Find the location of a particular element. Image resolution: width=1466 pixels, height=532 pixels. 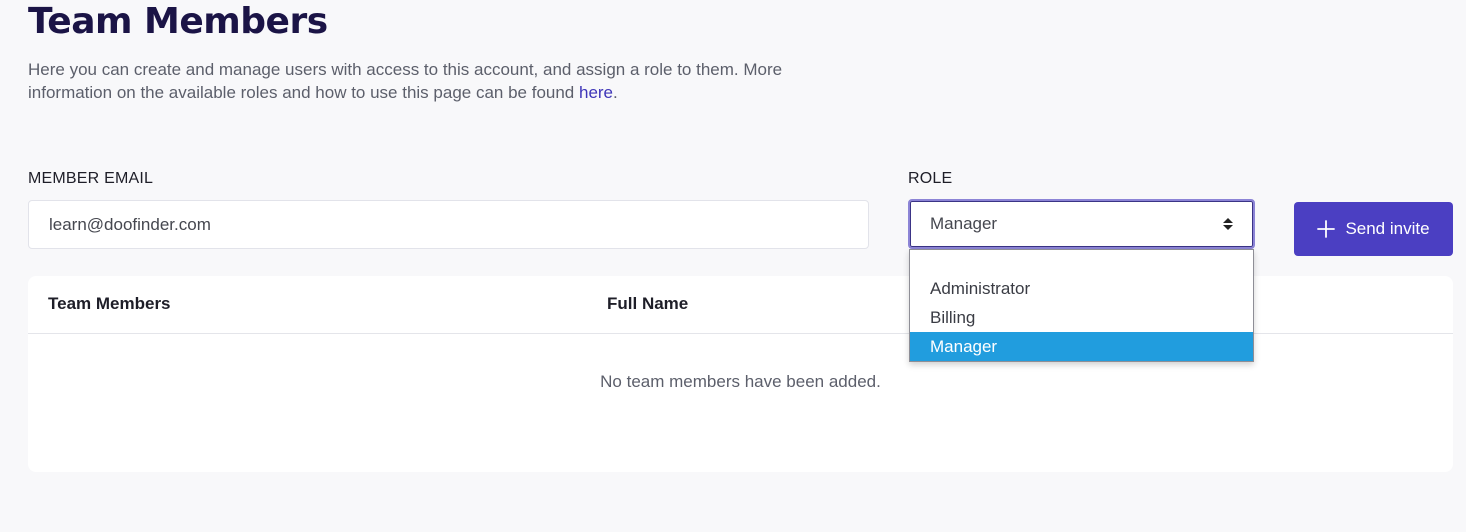

role-select: Manager is located at coordinates (1081, 224).